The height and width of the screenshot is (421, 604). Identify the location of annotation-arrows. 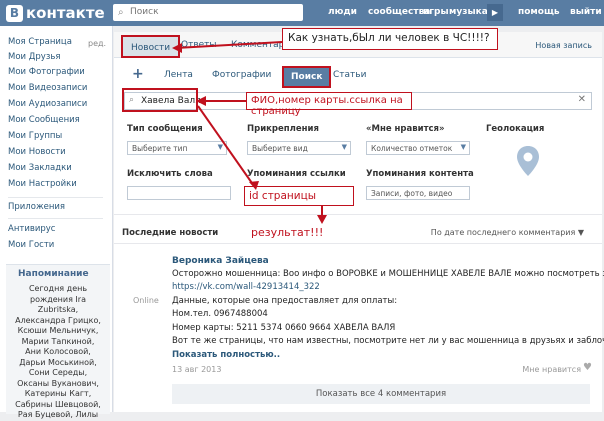
(249, 132).